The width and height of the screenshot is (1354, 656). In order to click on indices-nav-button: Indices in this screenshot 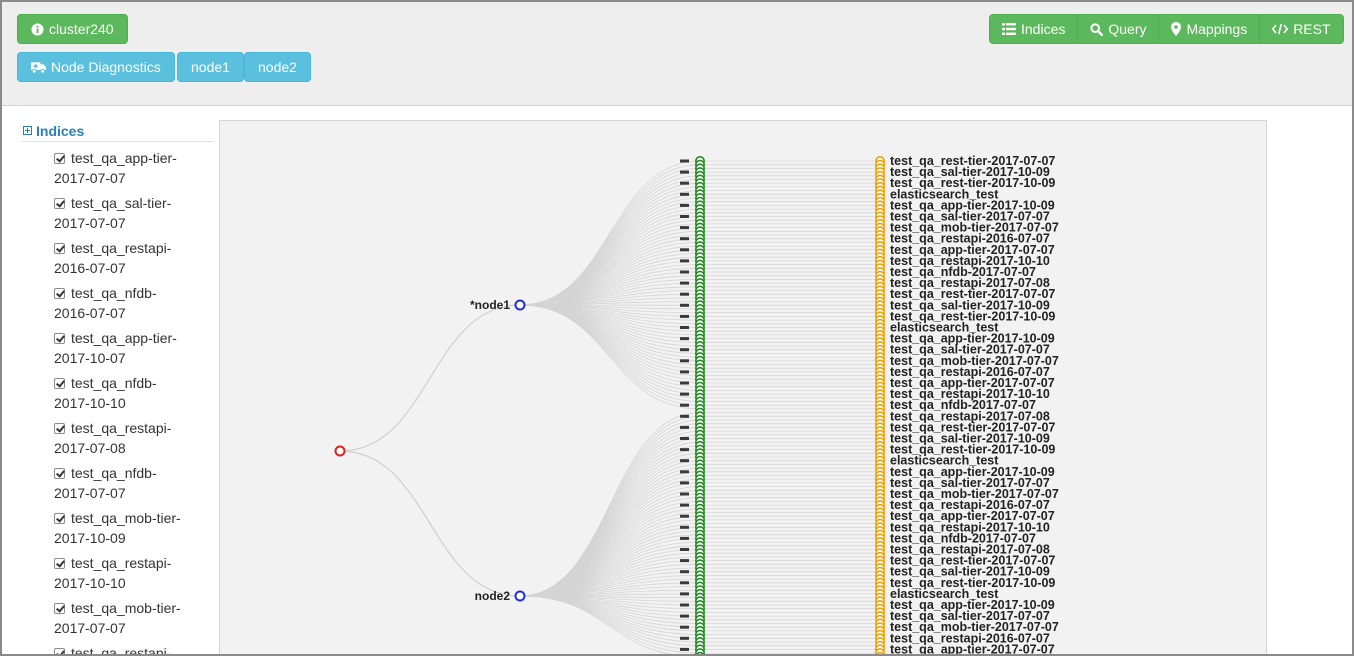, I will do `click(1034, 29)`.